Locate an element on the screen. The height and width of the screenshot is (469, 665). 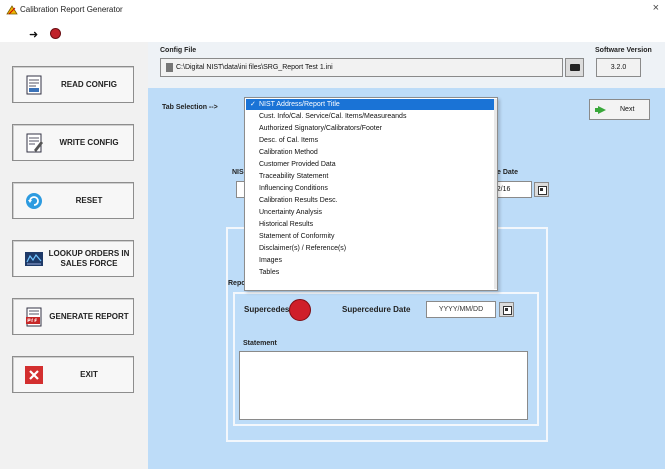
dropdown-item-influencing-conditions: Influencing Conditions is located at coordinates (370, 188).